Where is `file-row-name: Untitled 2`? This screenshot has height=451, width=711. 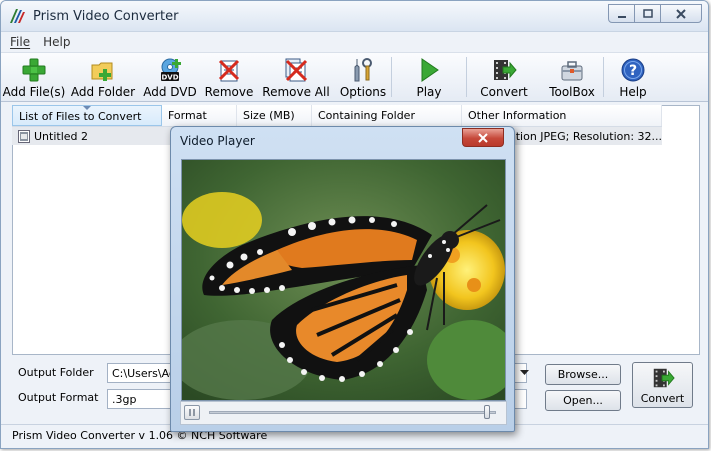
file-row-name: Untitled 2 is located at coordinates (61, 136).